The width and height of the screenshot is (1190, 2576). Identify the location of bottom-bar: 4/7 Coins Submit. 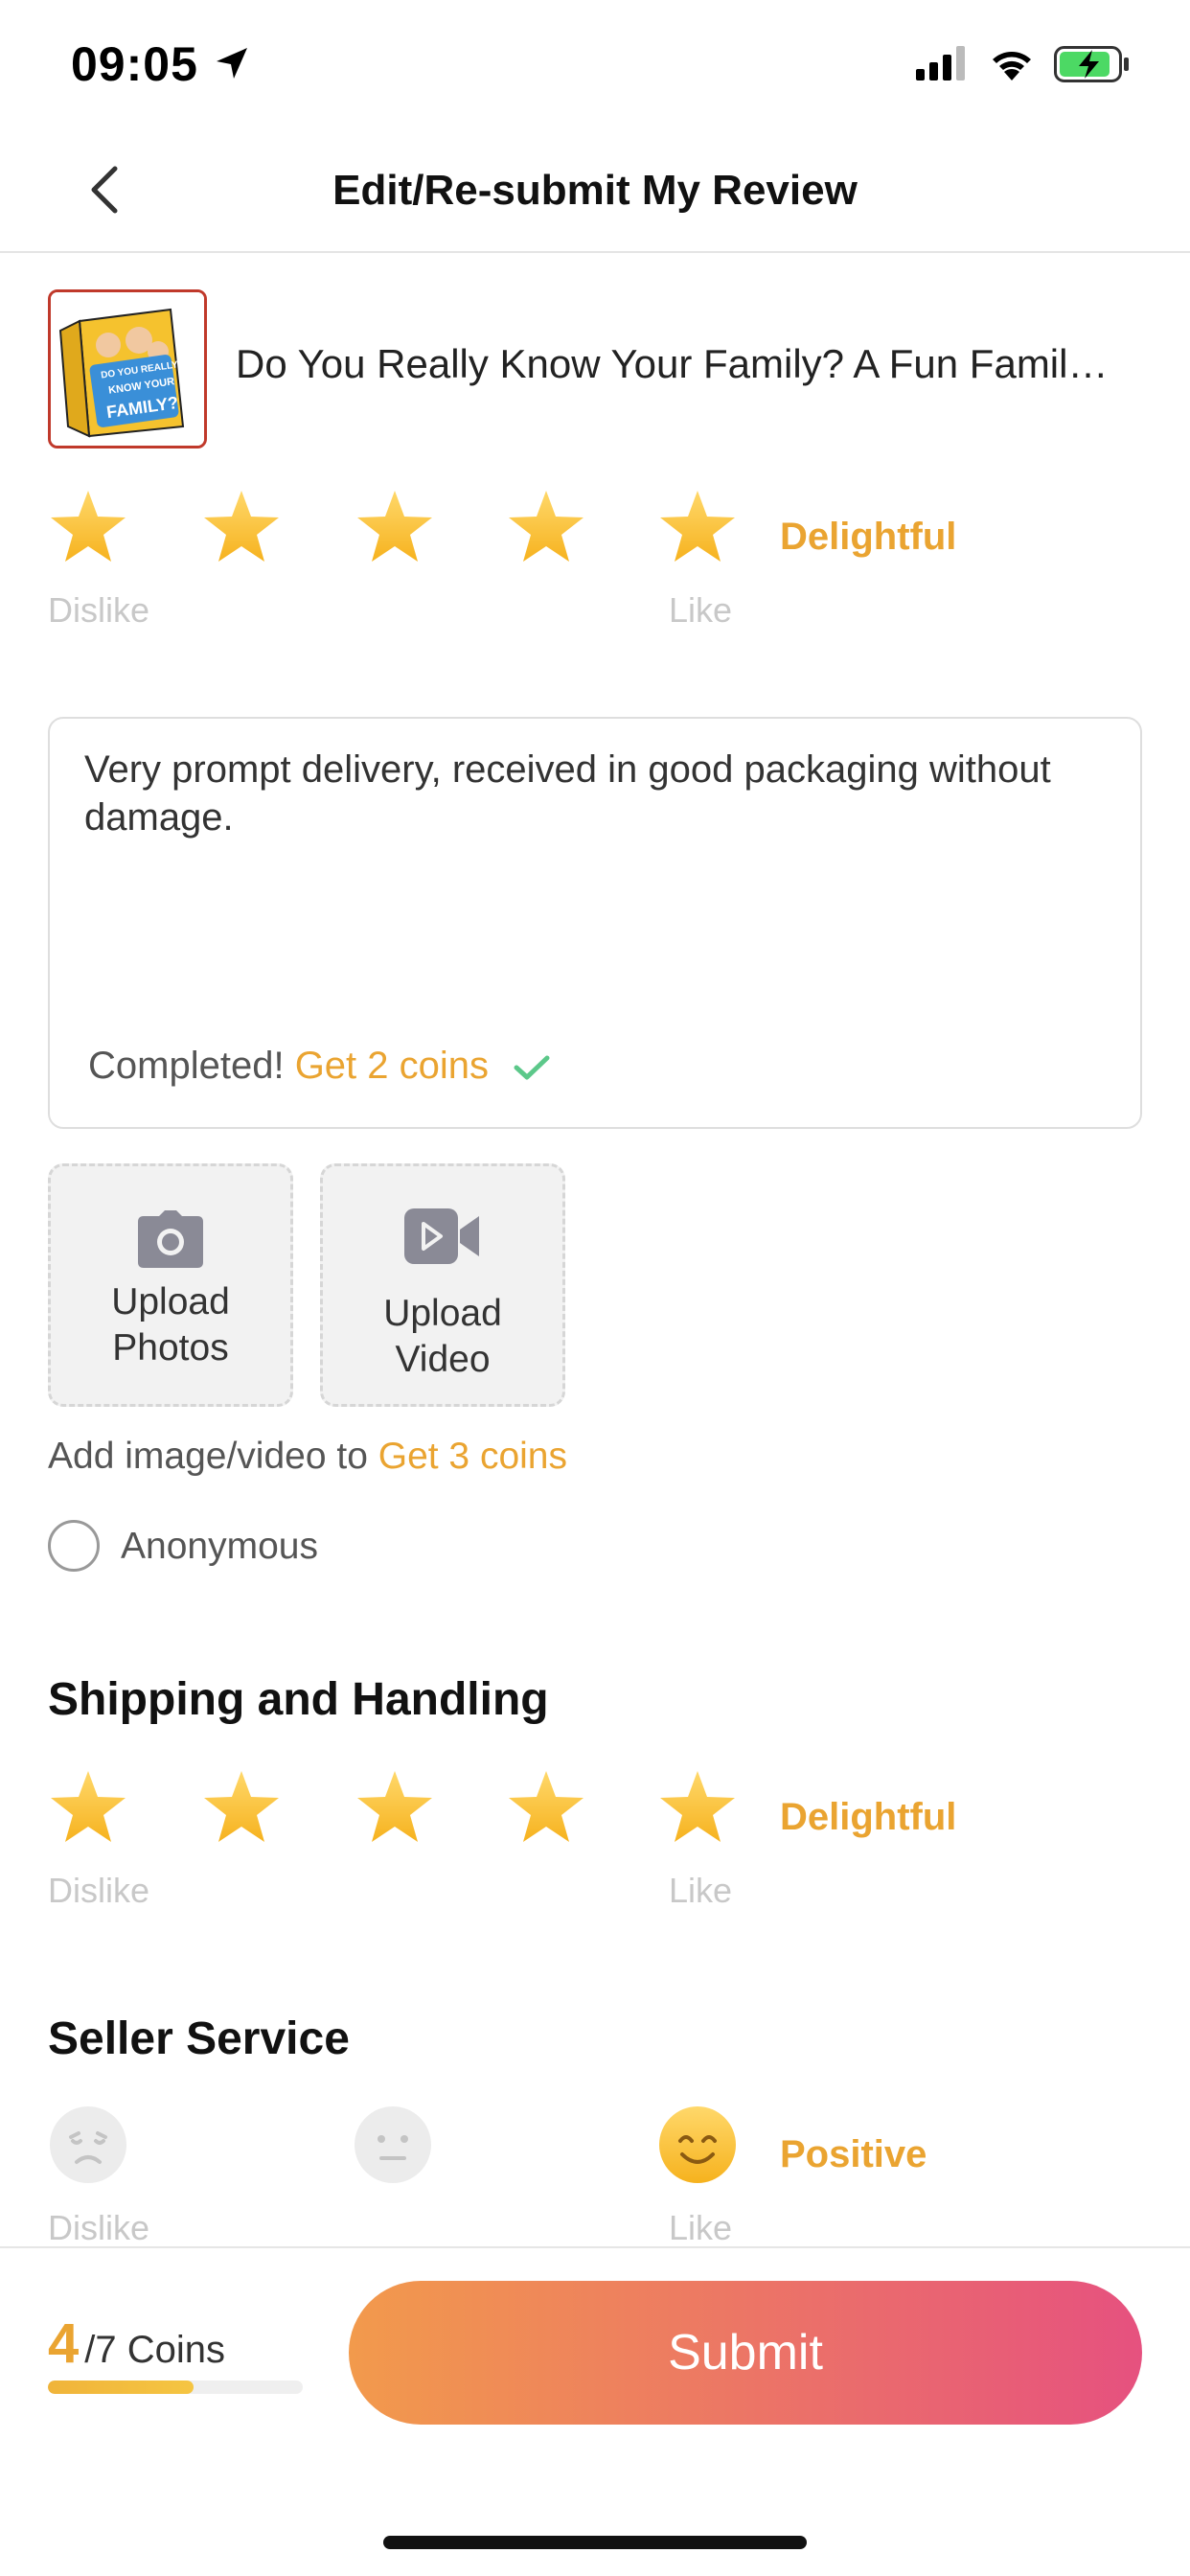
(595, 2411).